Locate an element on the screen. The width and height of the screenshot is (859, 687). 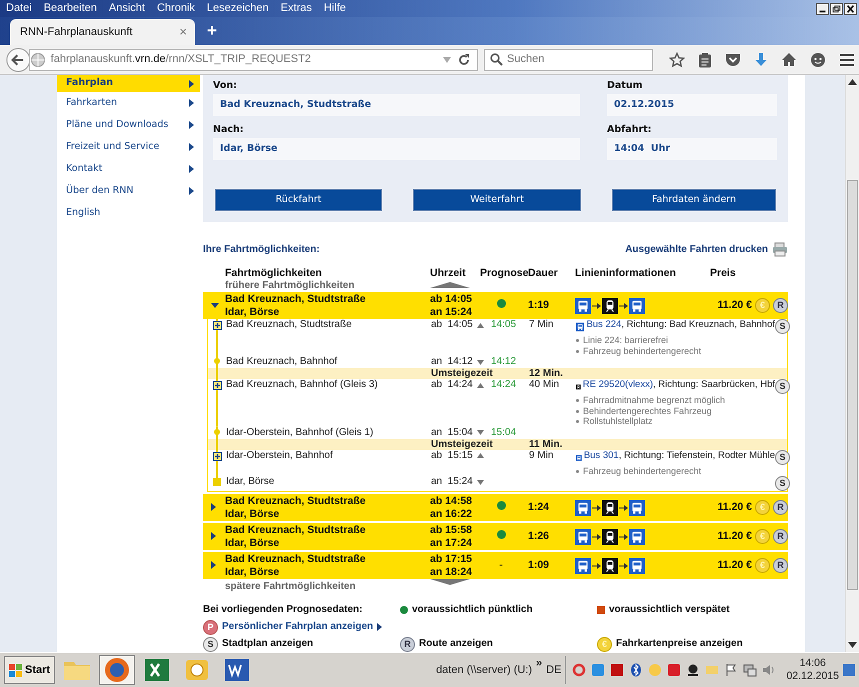
new-tab-button: + is located at coordinates (212, 31).